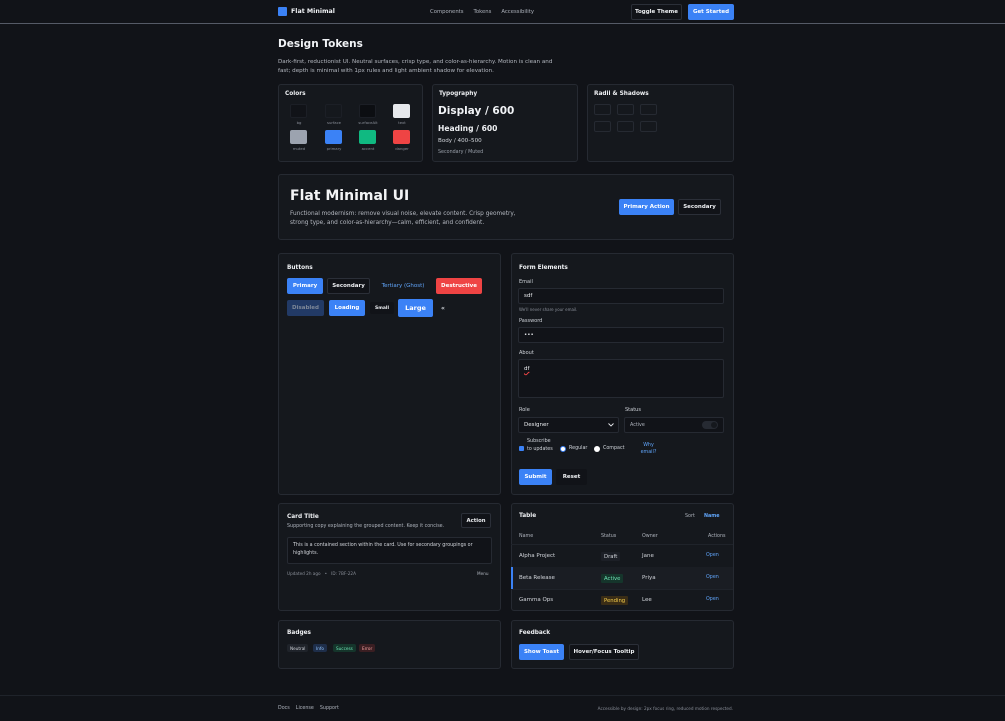 This screenshot has height=721, width=1005. Describe the element at coordinates (299, 148) in the screenshot. I see `swatch-label: muted` at that location.